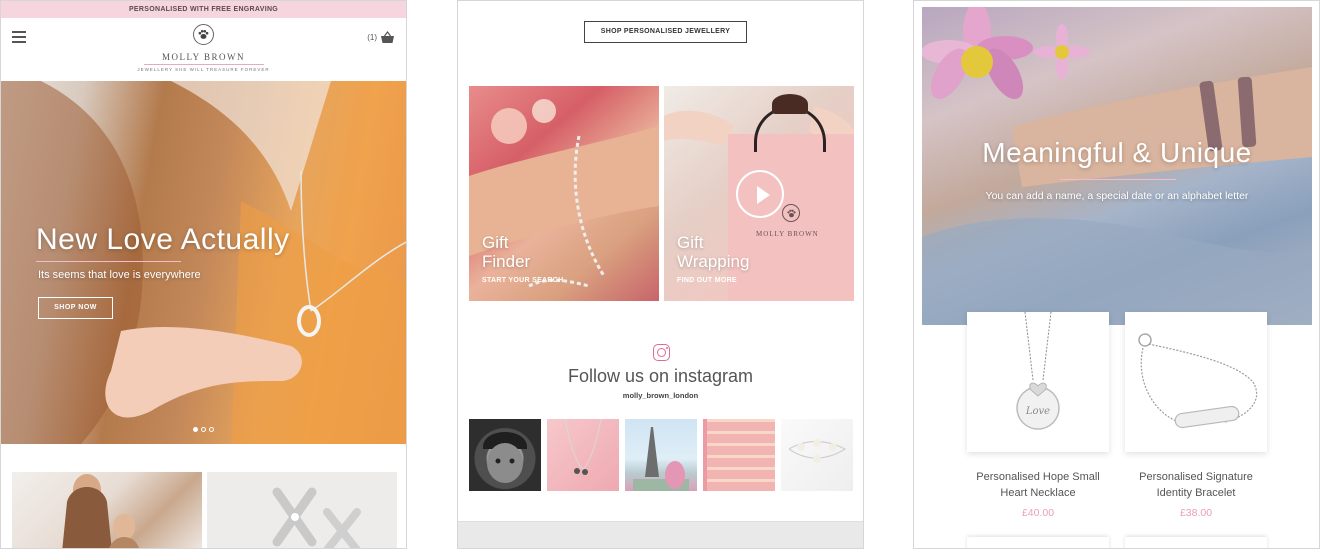 This screenshot has height=549, width=1320. What do you see at coordinates (660, 376) in the screenshot?
I see `instagram-heading: Follow us on instagram` at bounding box center [660, 376].